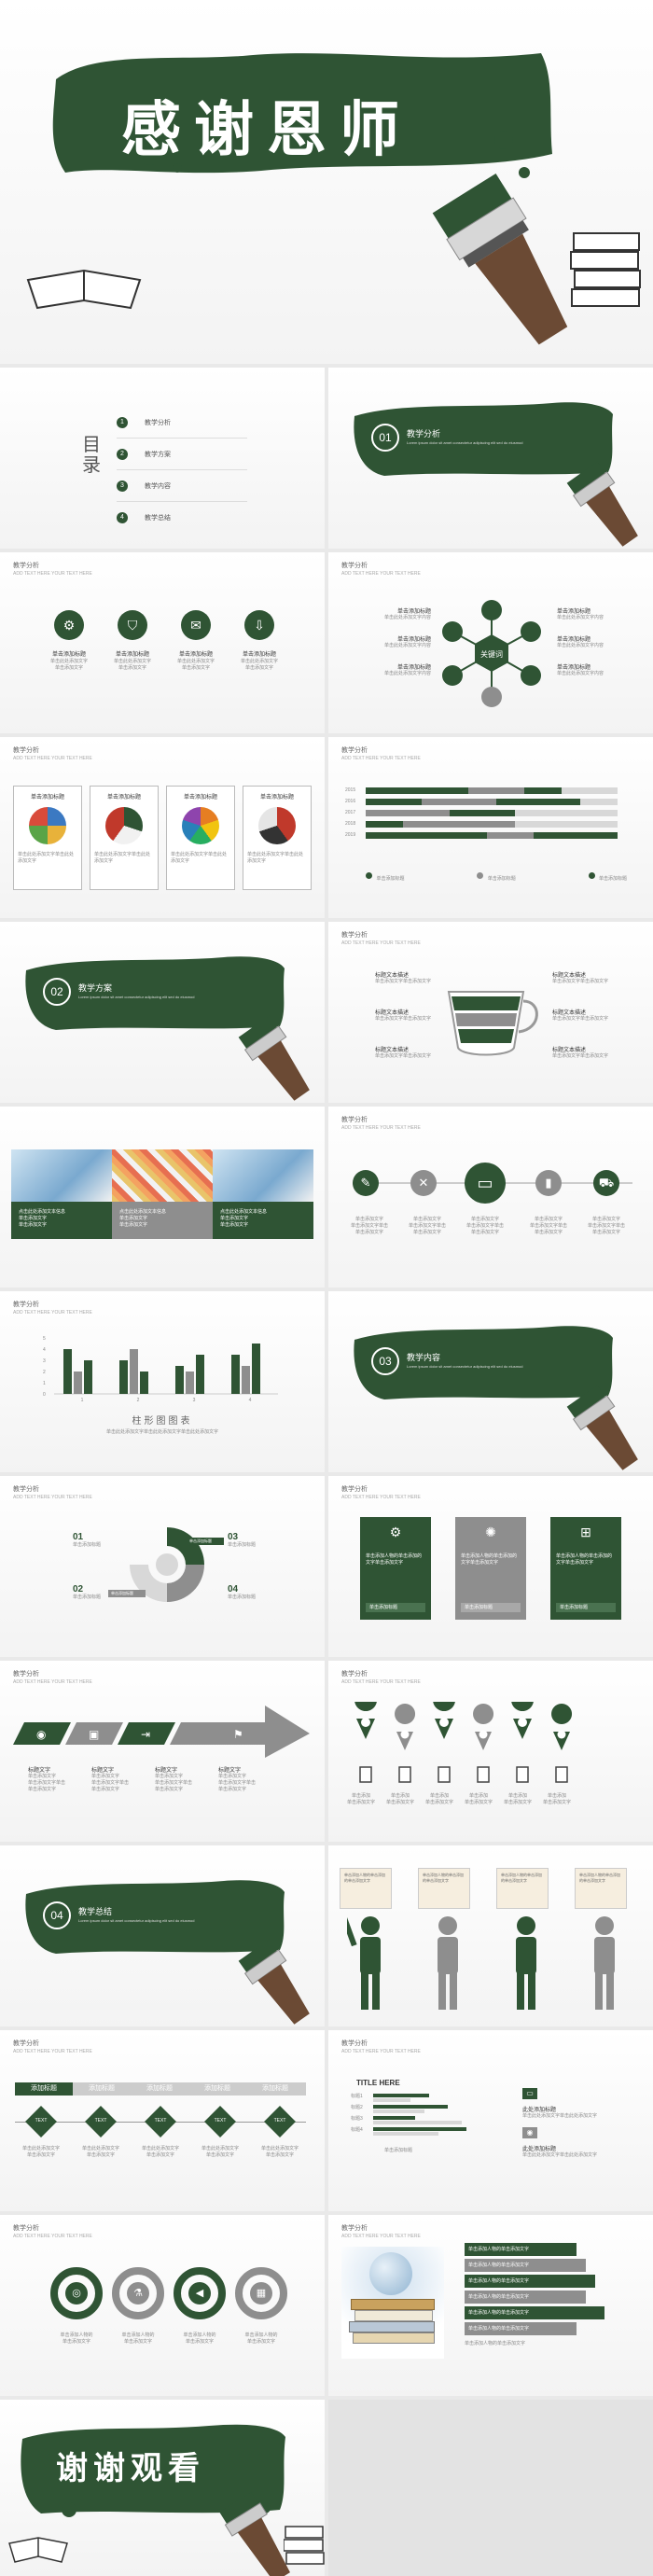 This screenshot has width=653, height=2576. What do you see at coordinates (407, 617) in the screenshot?
I see `hub-desc: 单击此处添加文字内容` at bounding box center [407, 617].